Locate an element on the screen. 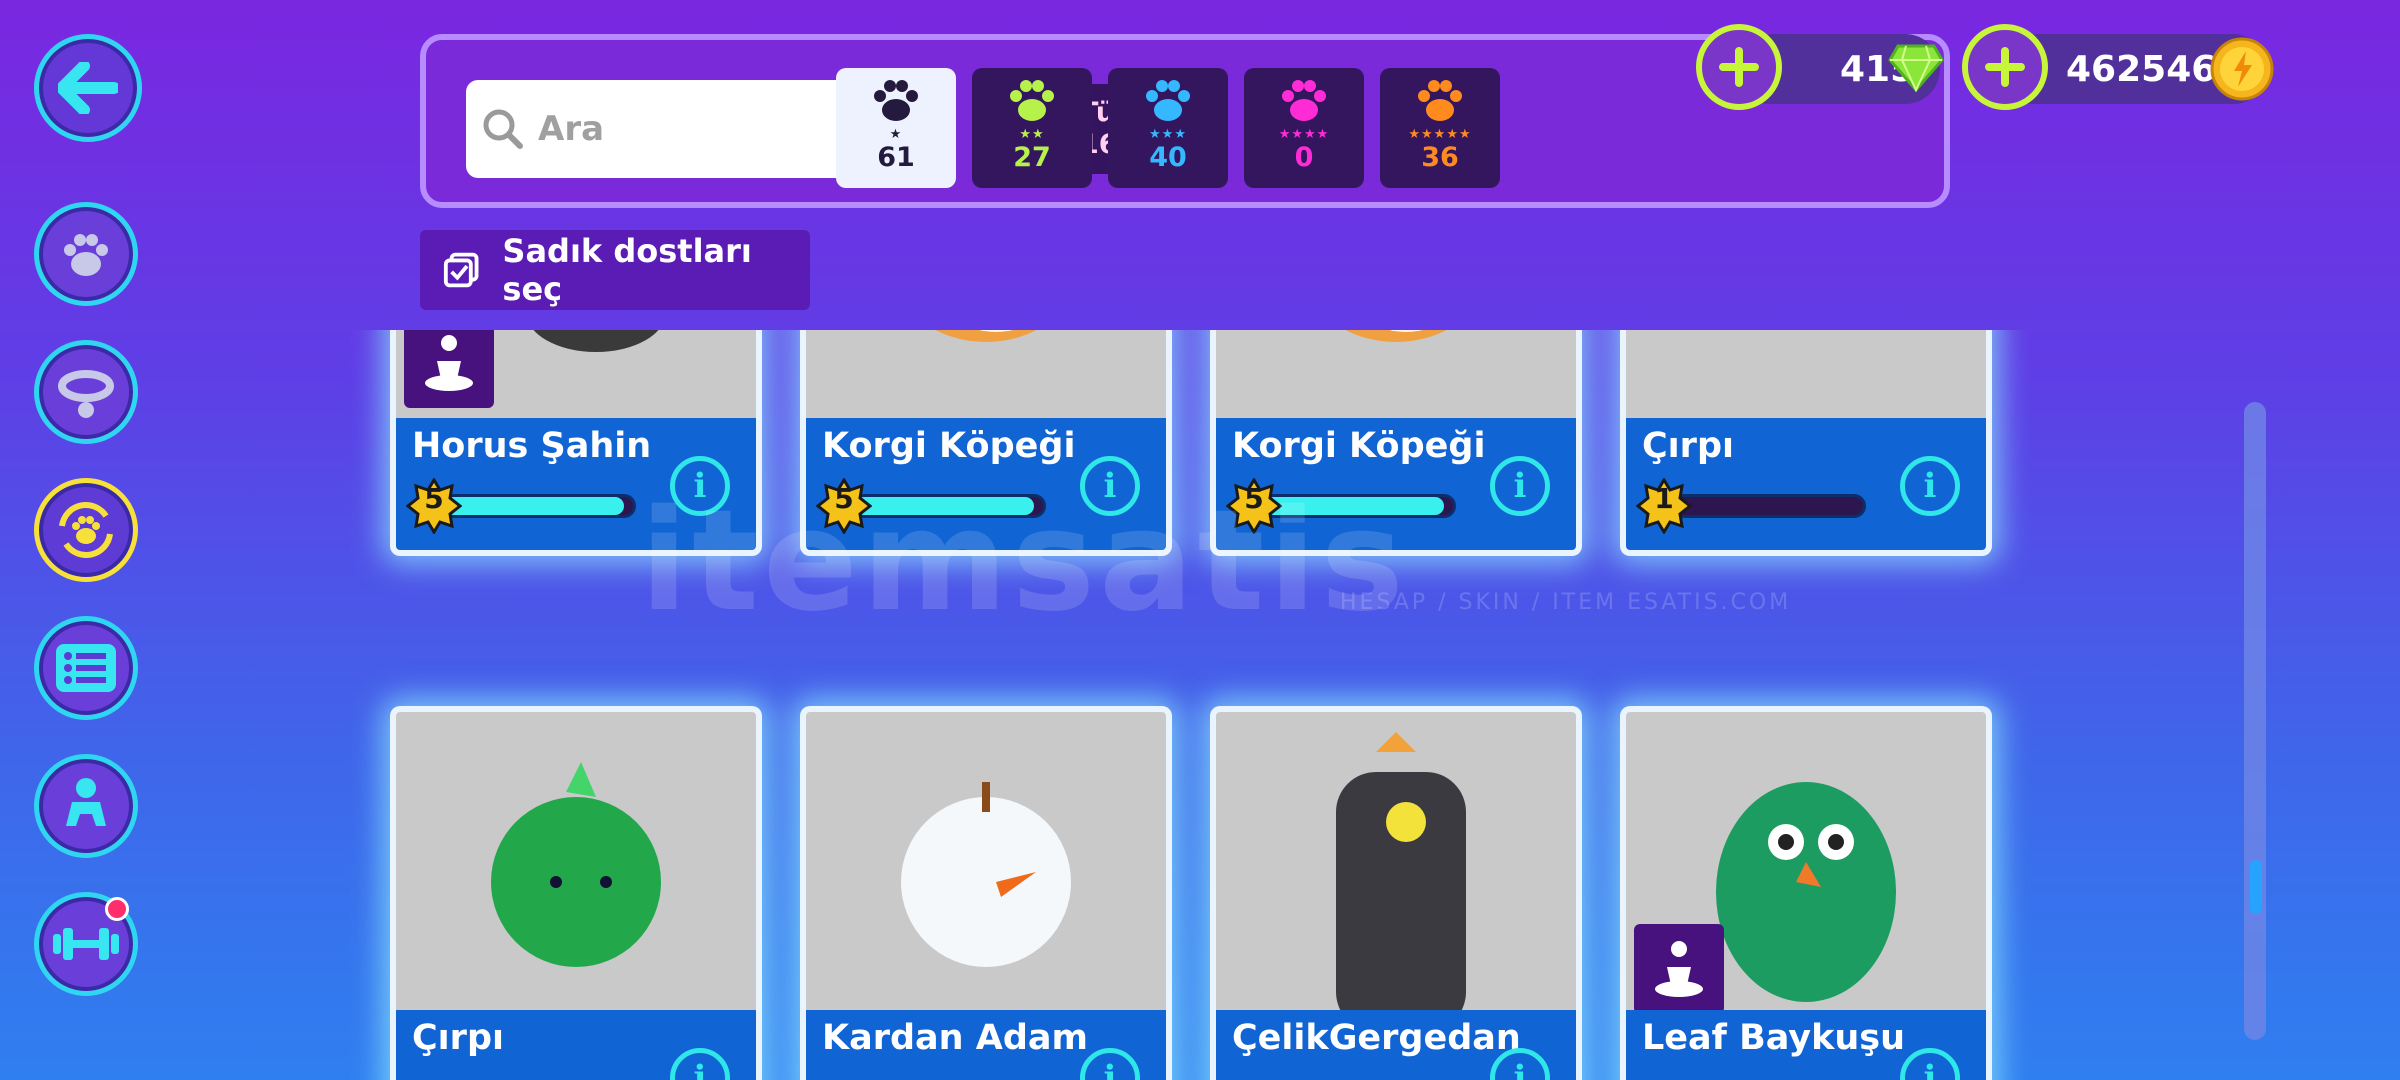 The image size is (2400, 1080). notification-dot is located at coordinates (117, 909).